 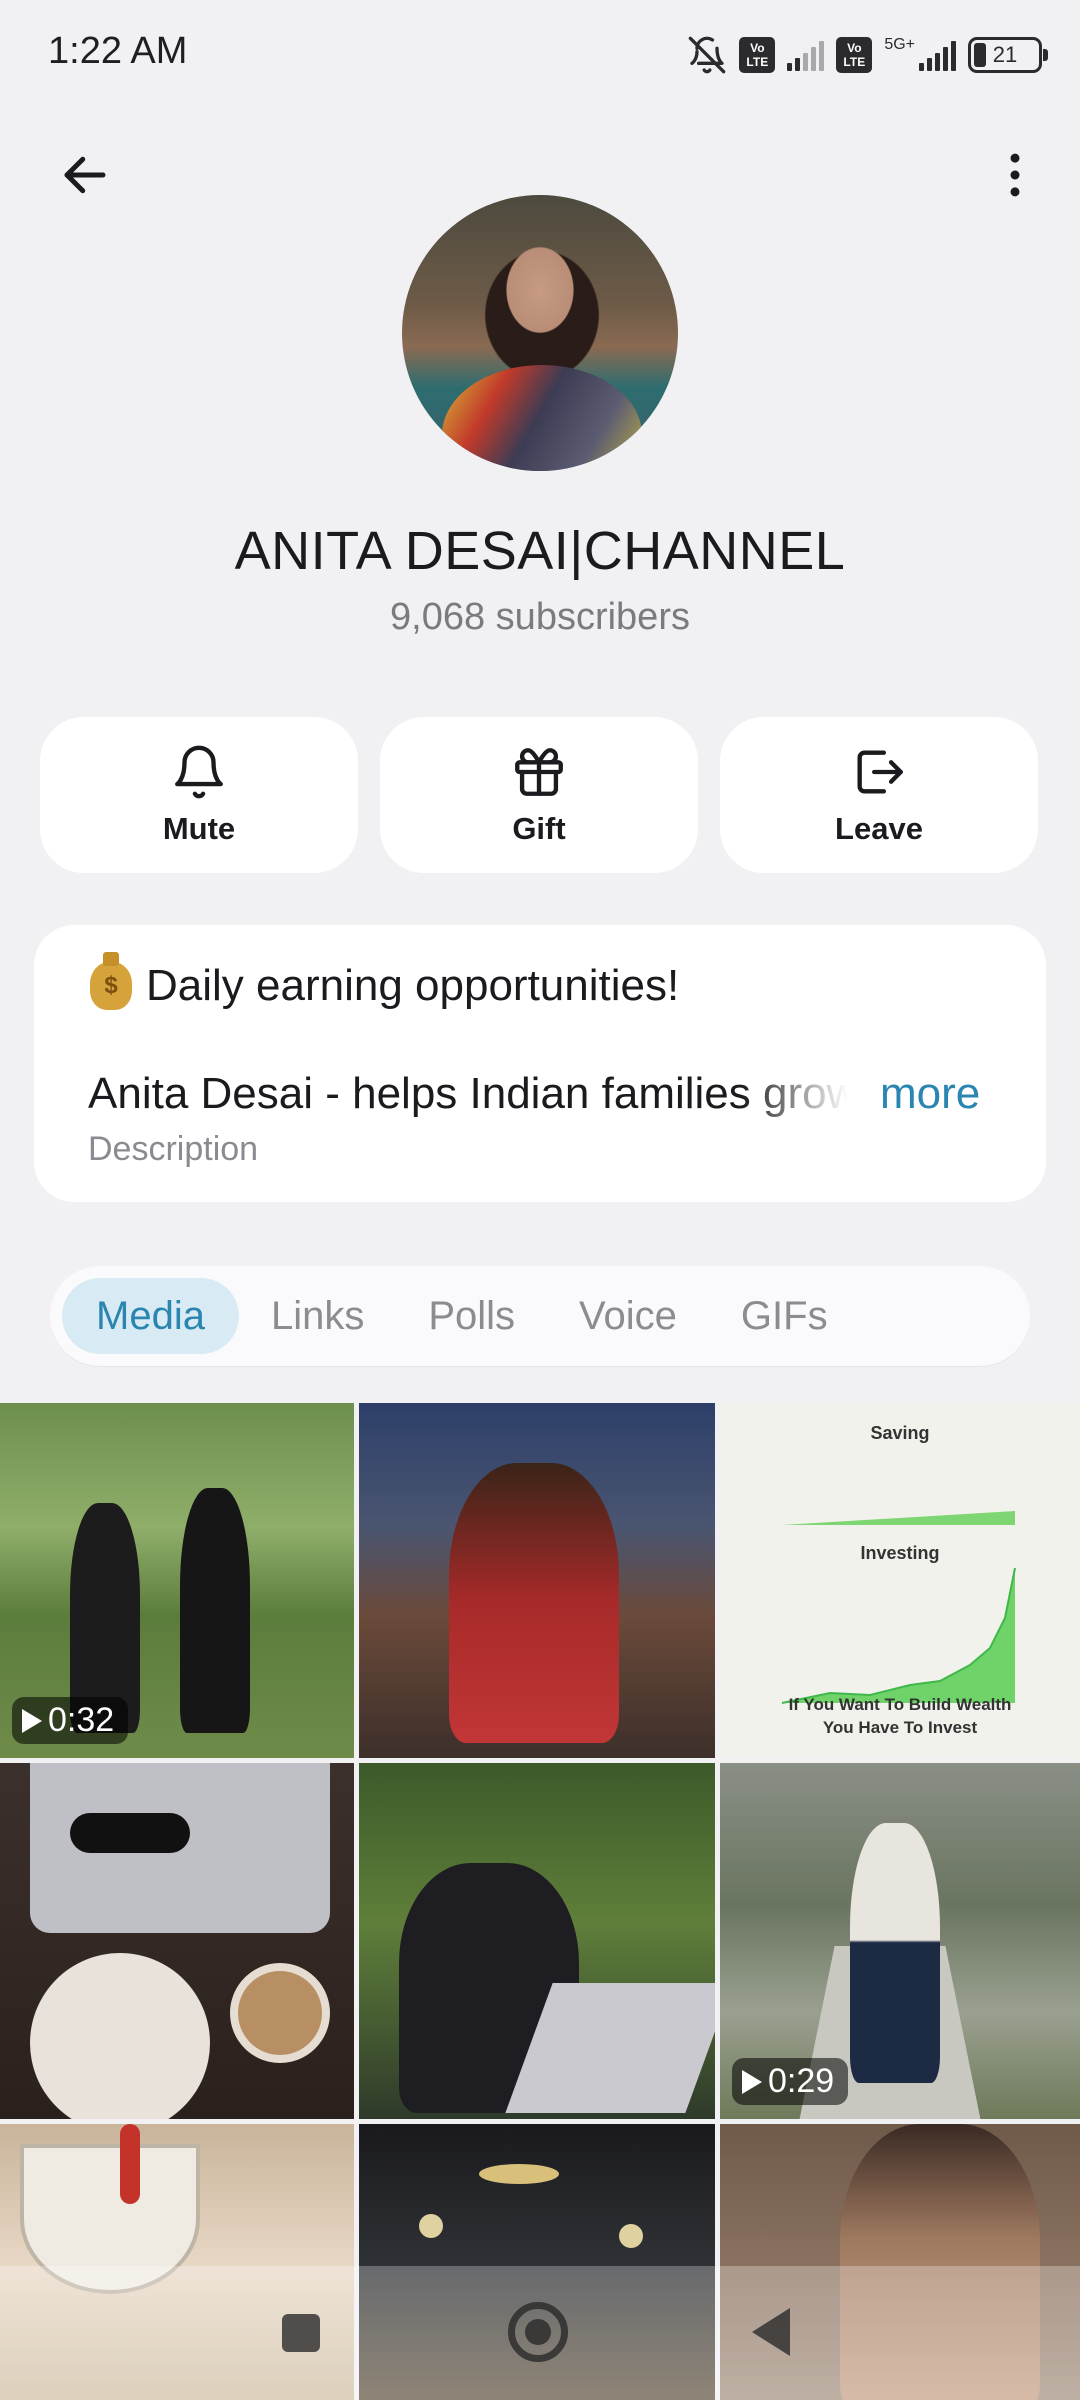 What do you see at coordinates (177, 1580) in the screenshot?
I see `media-item-video: 0:32` at bounding box center [177, 1580].